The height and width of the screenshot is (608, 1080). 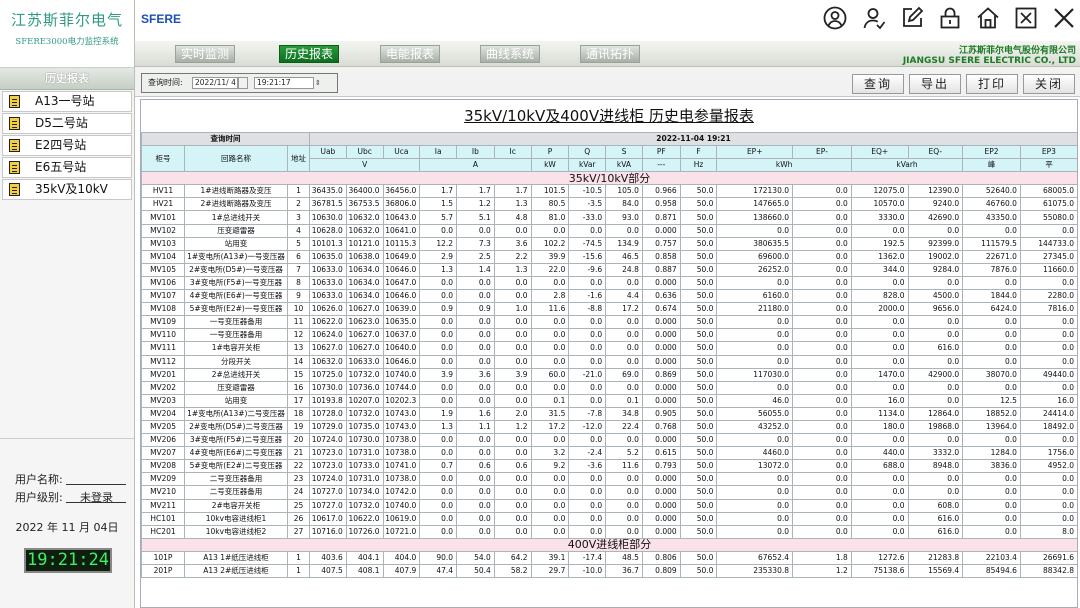 What do you see at coordinates (991, 191) in the screenshot?
I see `table-cell: 52640.0` at bounding box center [991, 191].